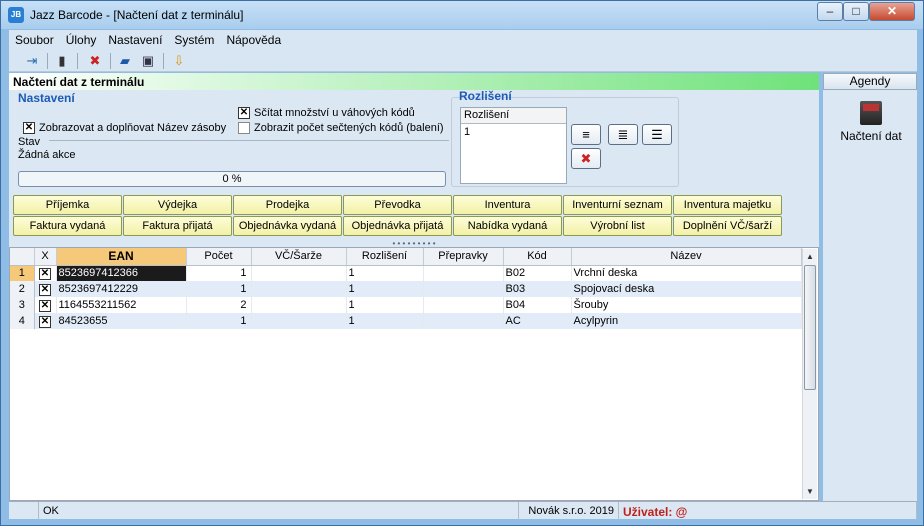 The image size is (924, 526). What do you see at coordinates (463, 257) in the screenshot?
I see `column-header-prepravky: Přepravky` at bounding box center [463, 257].